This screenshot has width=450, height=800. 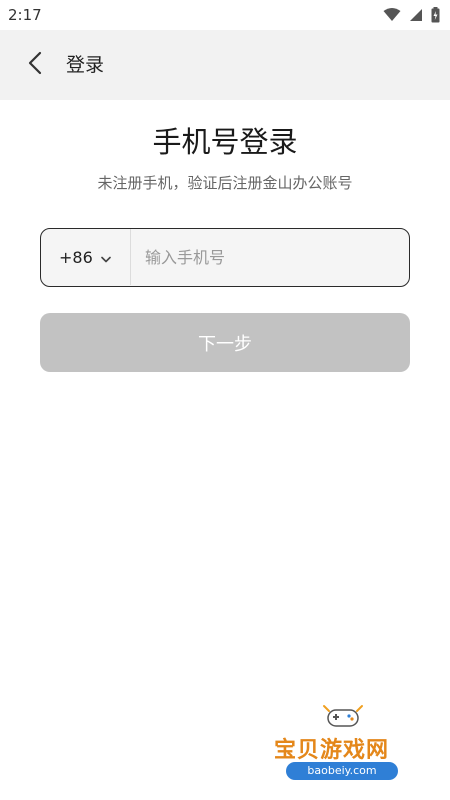 What do you see at coordinates (225, 342) in the screenshot?
I see `next-step-button: 下一步` at bounding box center [225, 342].